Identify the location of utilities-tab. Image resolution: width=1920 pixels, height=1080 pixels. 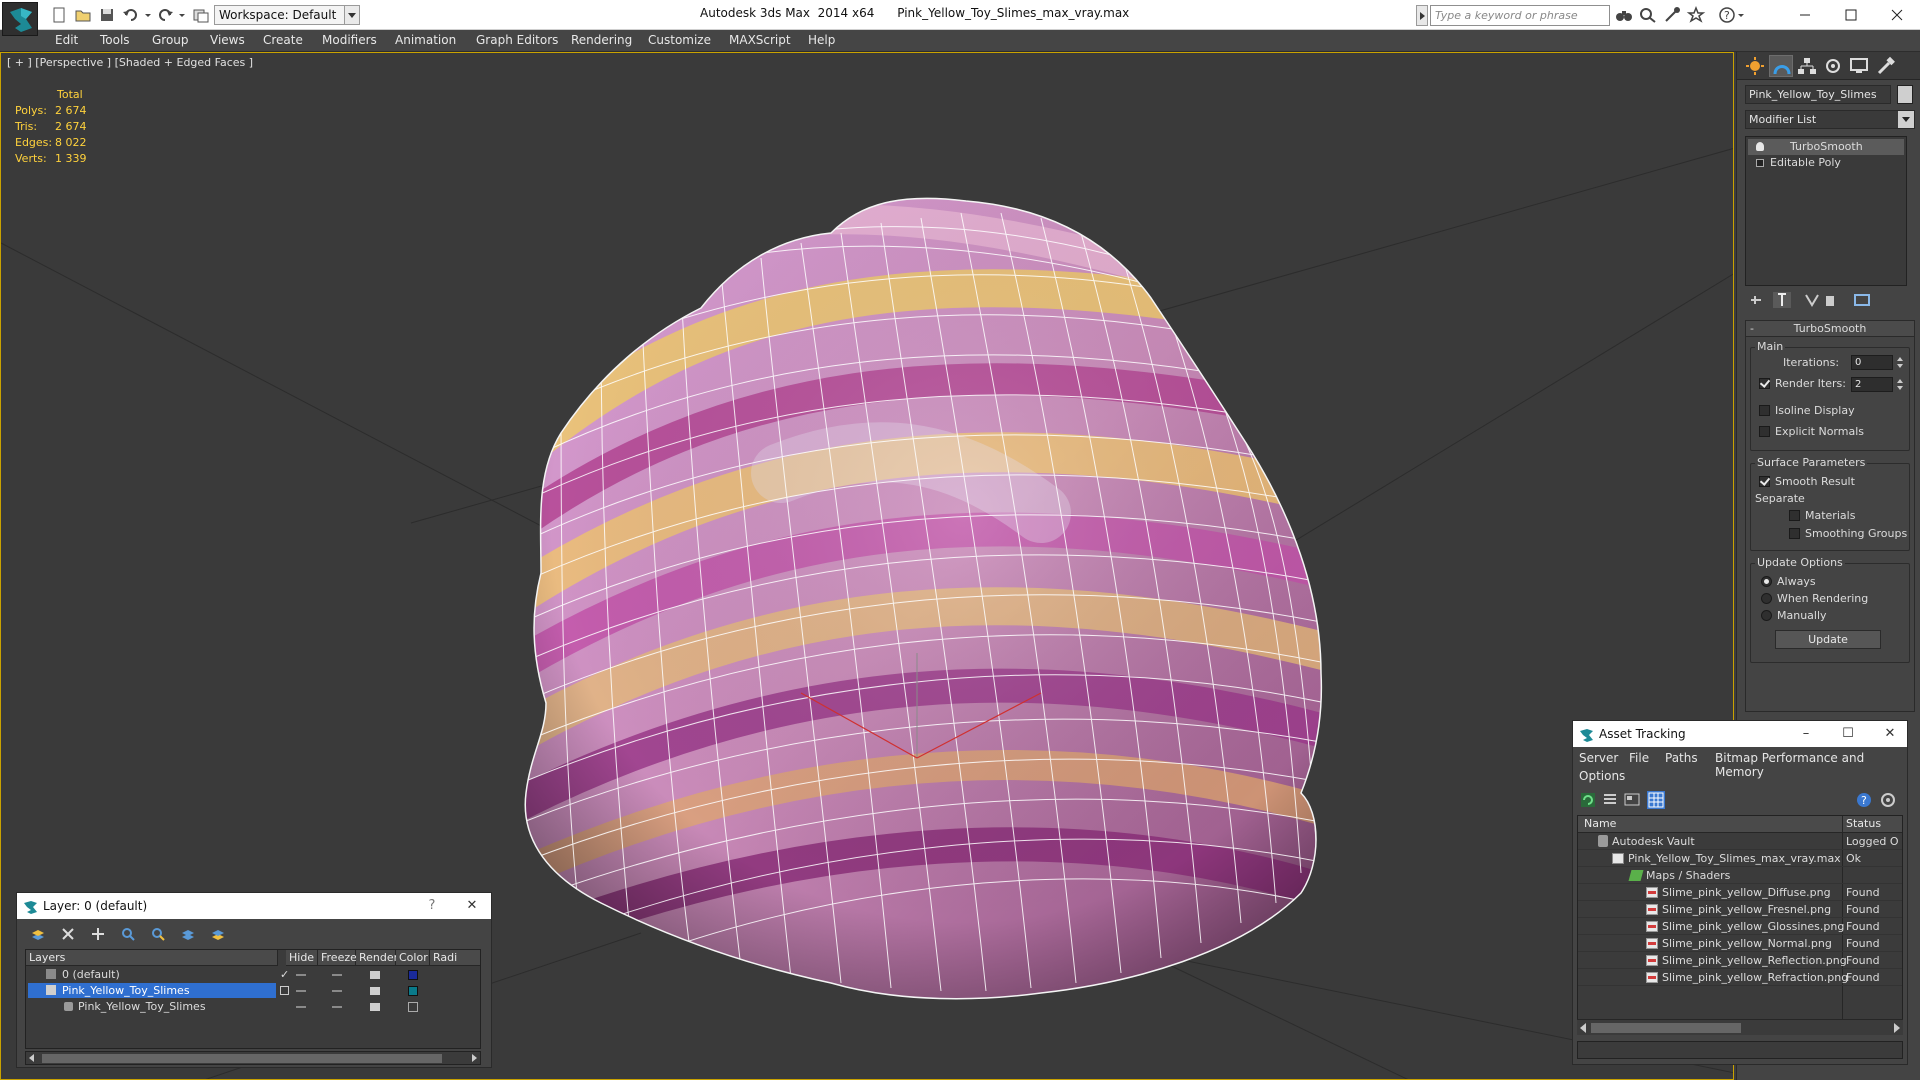
(1885, 66).